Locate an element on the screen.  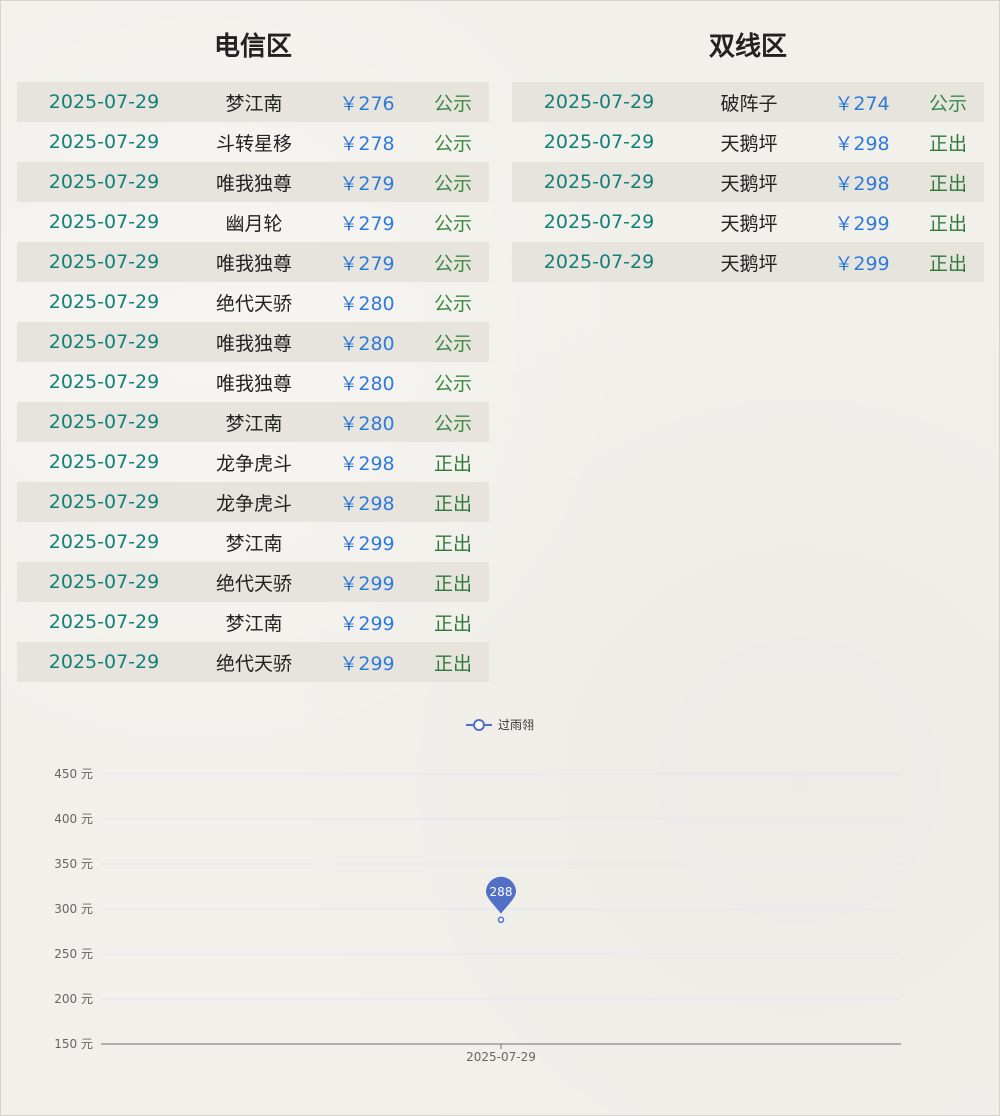
x-tick-label: 2025-07-29 is located at coordinates (501, 1057).